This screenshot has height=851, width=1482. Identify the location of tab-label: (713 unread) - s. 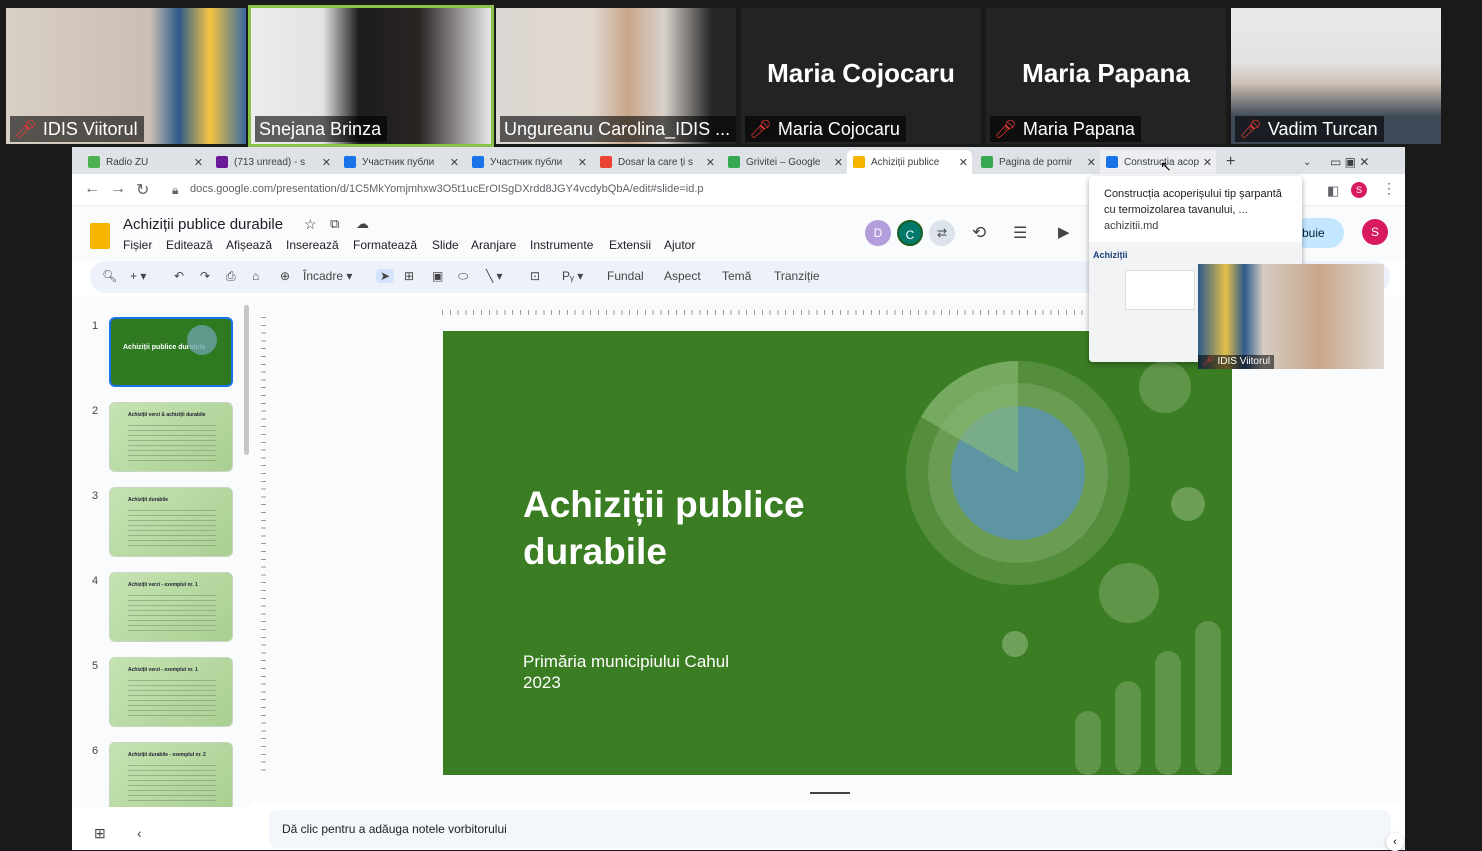
(270, 162).